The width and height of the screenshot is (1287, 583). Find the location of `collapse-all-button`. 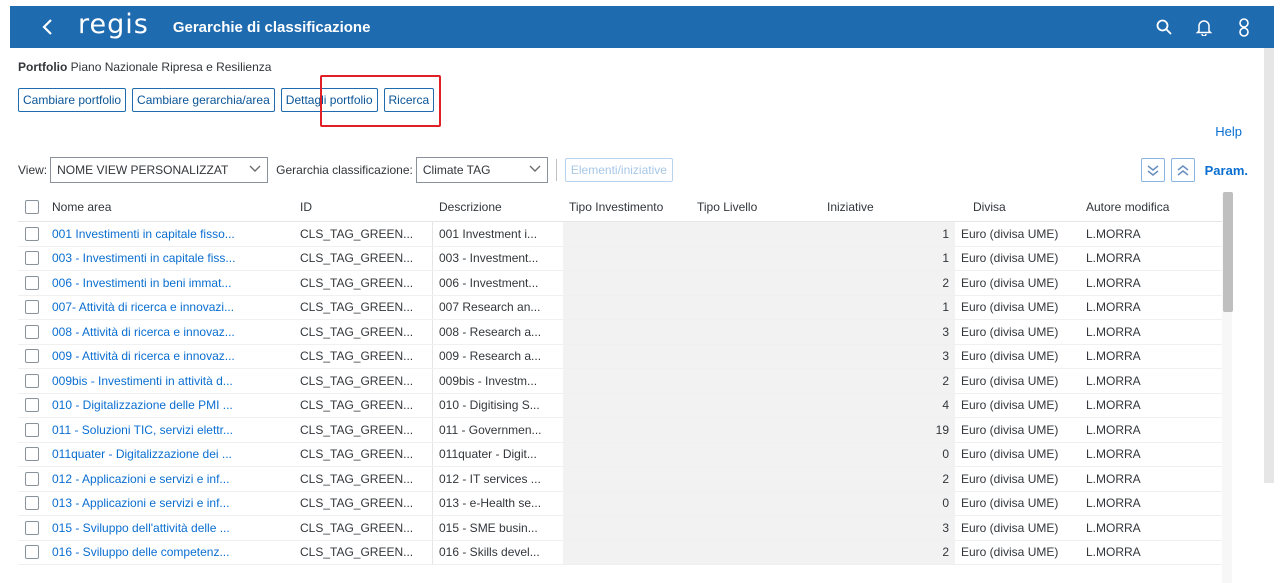

collapse-all-button is located at coordinates (1182, 170).